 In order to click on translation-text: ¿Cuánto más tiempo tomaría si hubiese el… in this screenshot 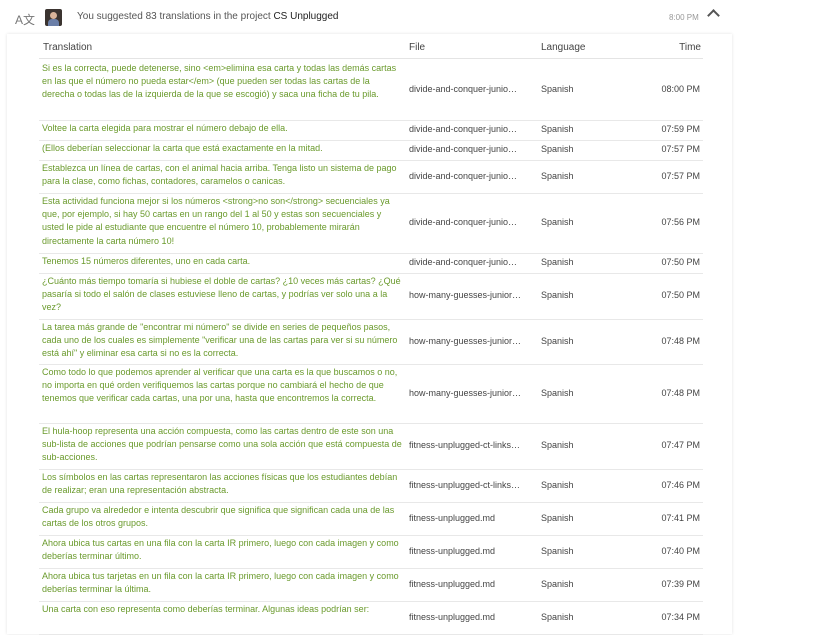, I will do `click(223, 295)`.